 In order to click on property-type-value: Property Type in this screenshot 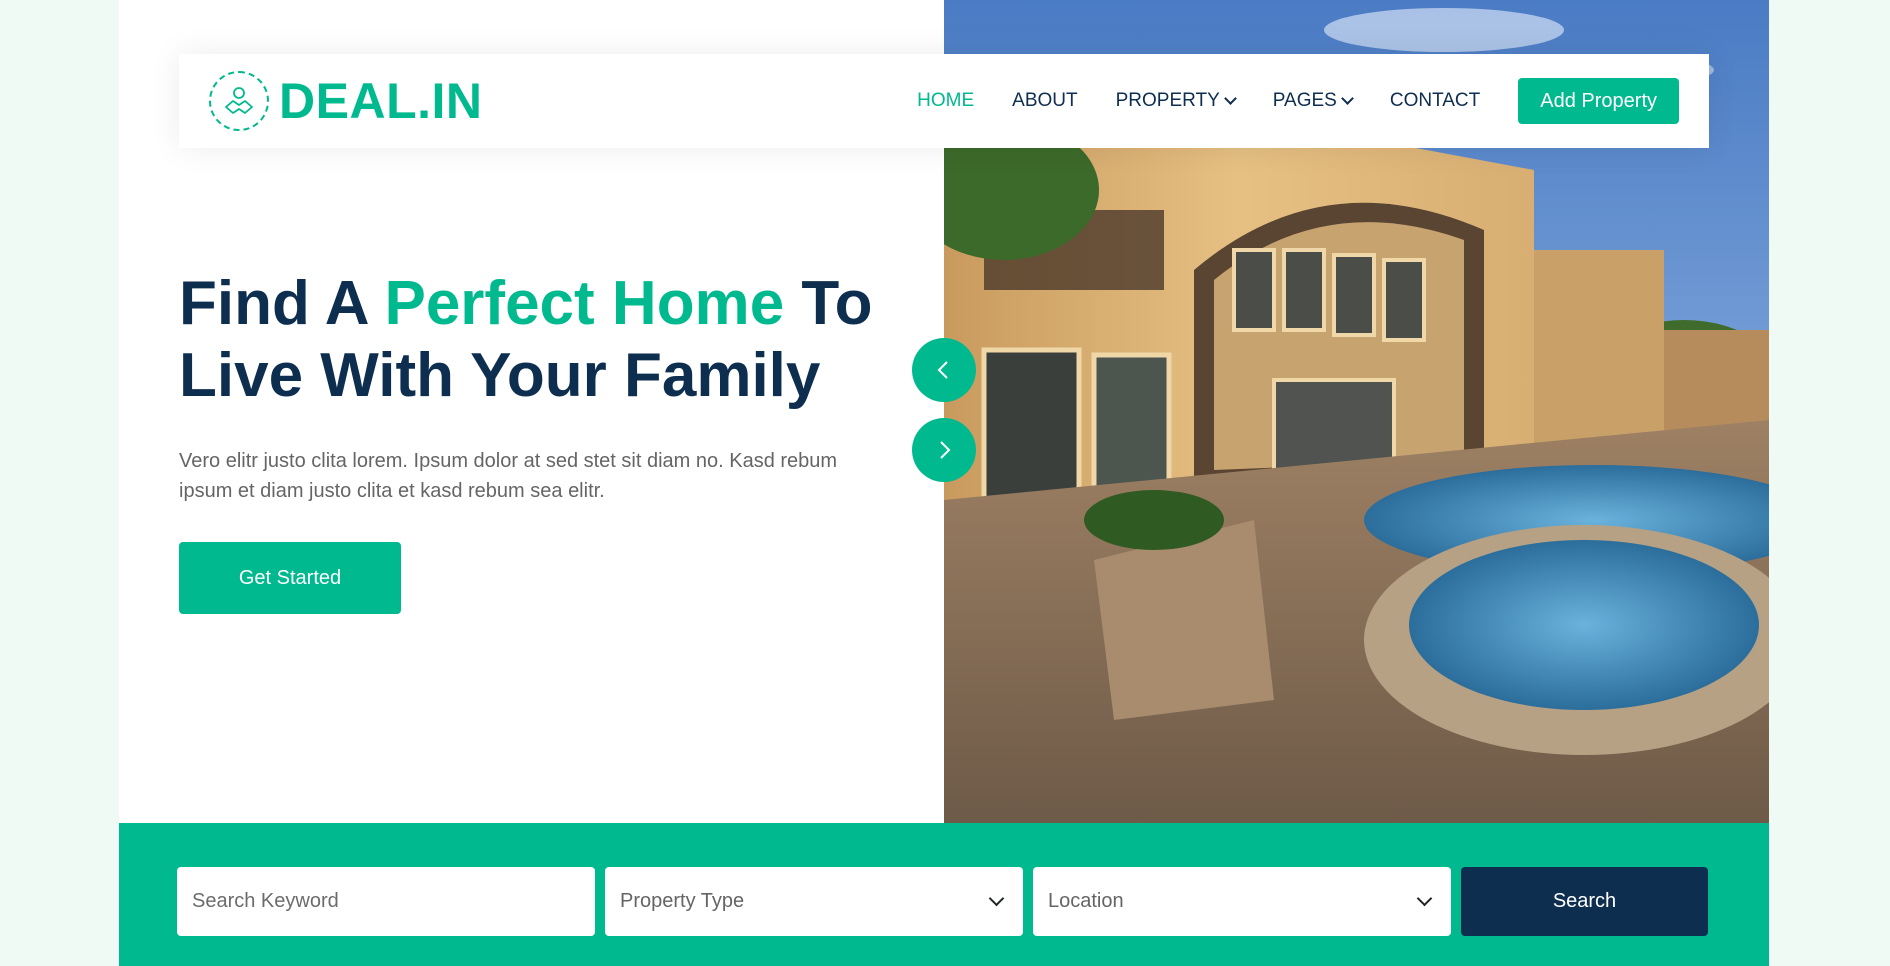, I will do `click(682, 901)`.